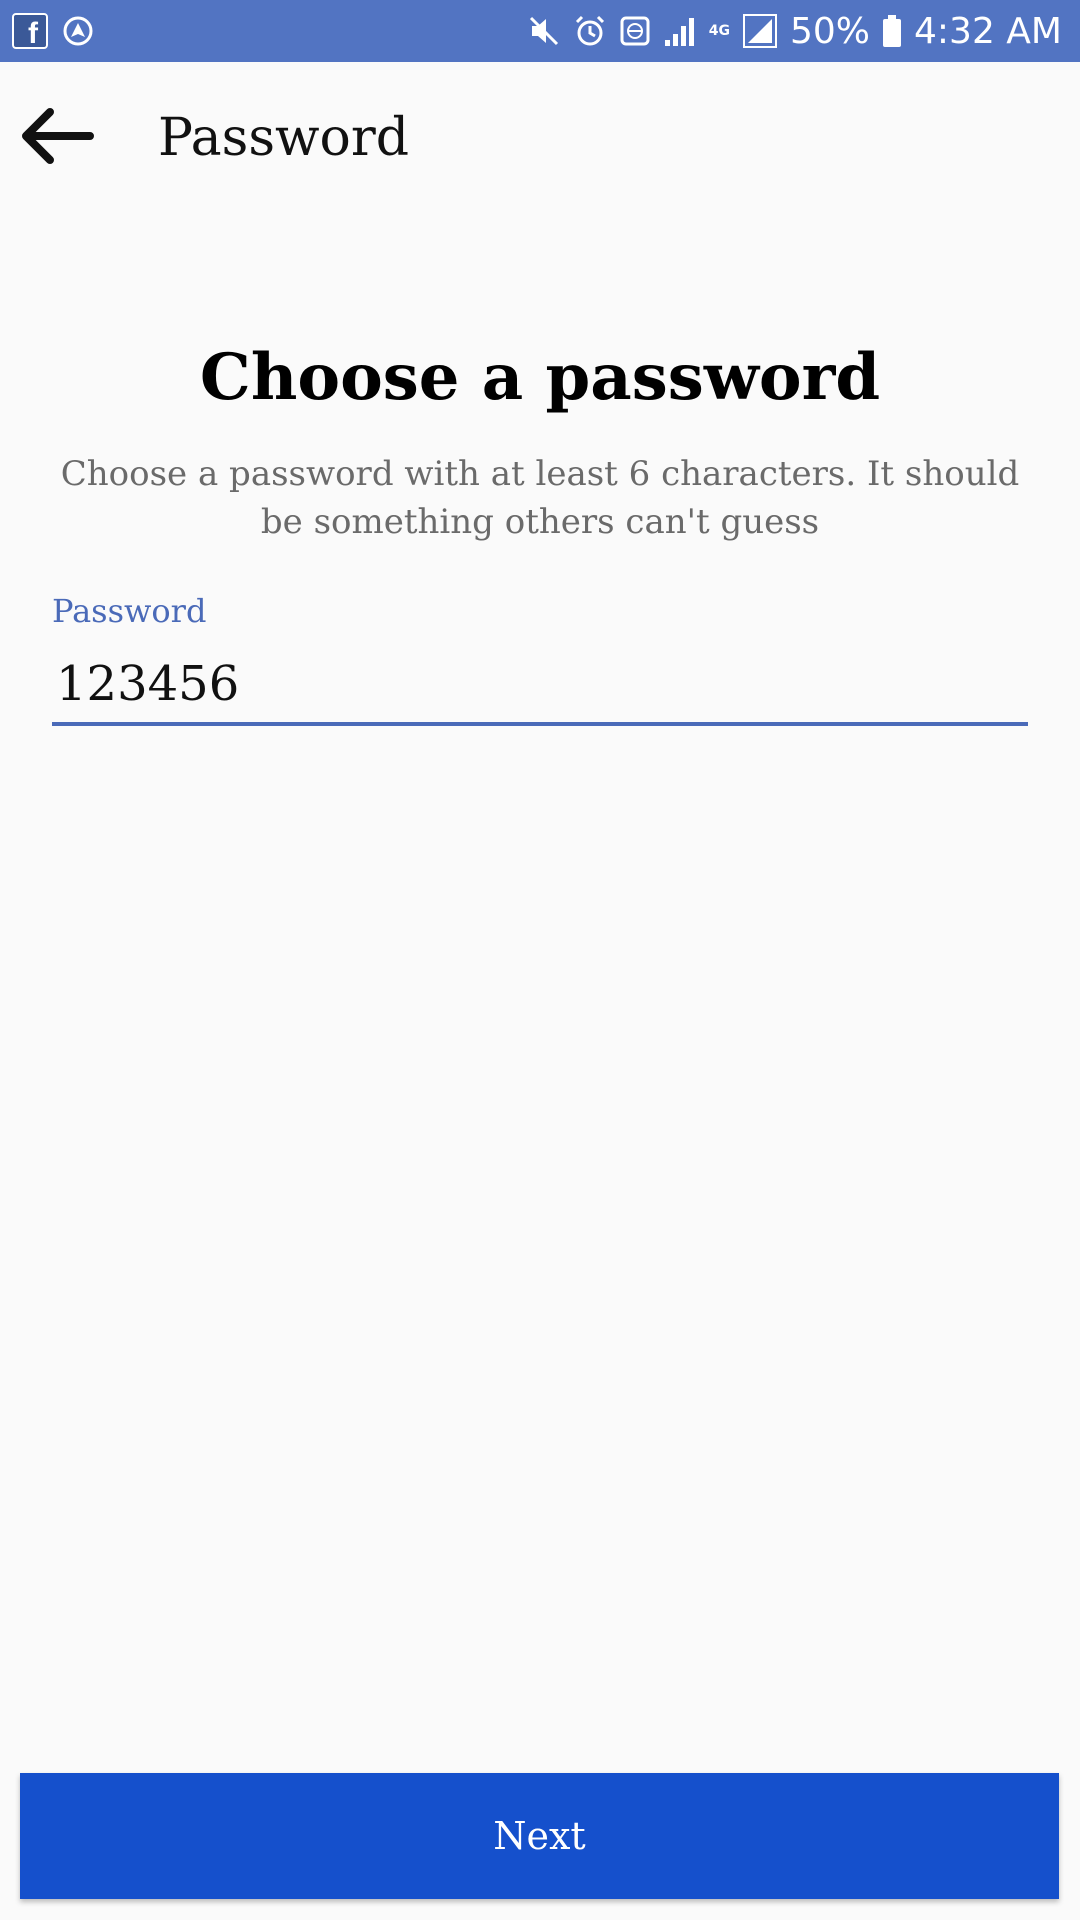  Describe the element at coordinates (680, 31) in the screenshot. I see `signal-icon` at that location.